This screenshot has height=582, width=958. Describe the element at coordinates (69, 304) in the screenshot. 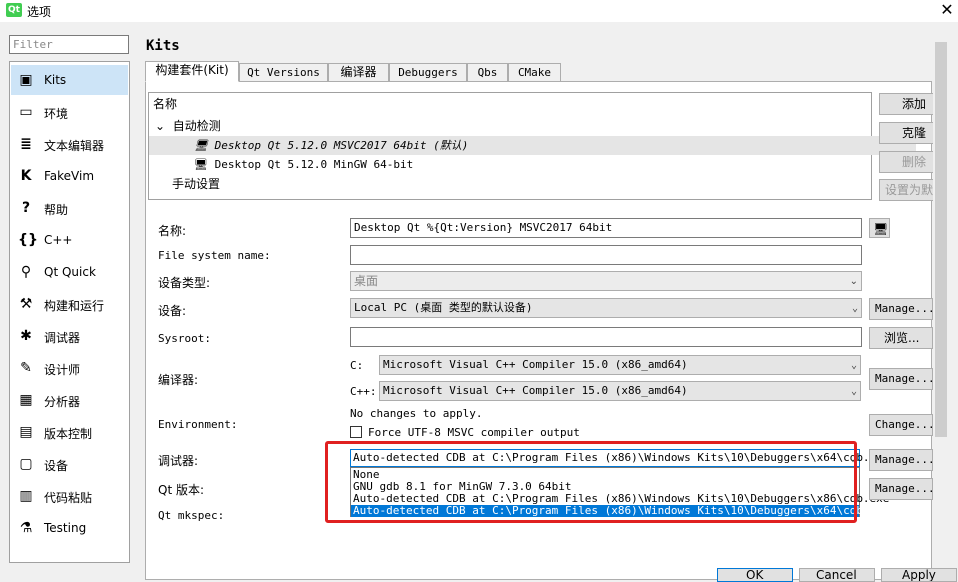

I see `sidebar-item-build-run: ⚒ 构建和运行` at that location.